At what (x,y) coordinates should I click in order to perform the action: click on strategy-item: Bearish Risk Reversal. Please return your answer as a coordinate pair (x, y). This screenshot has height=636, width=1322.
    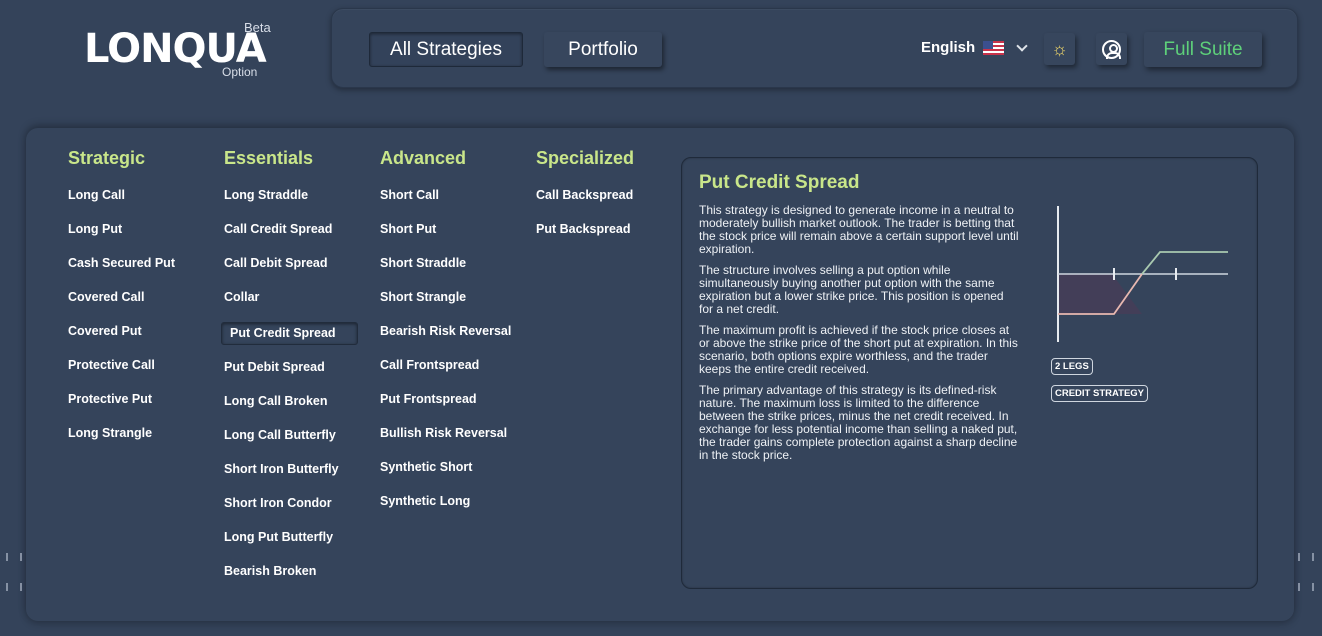
    Looking at the image, I should click on (445, 341).